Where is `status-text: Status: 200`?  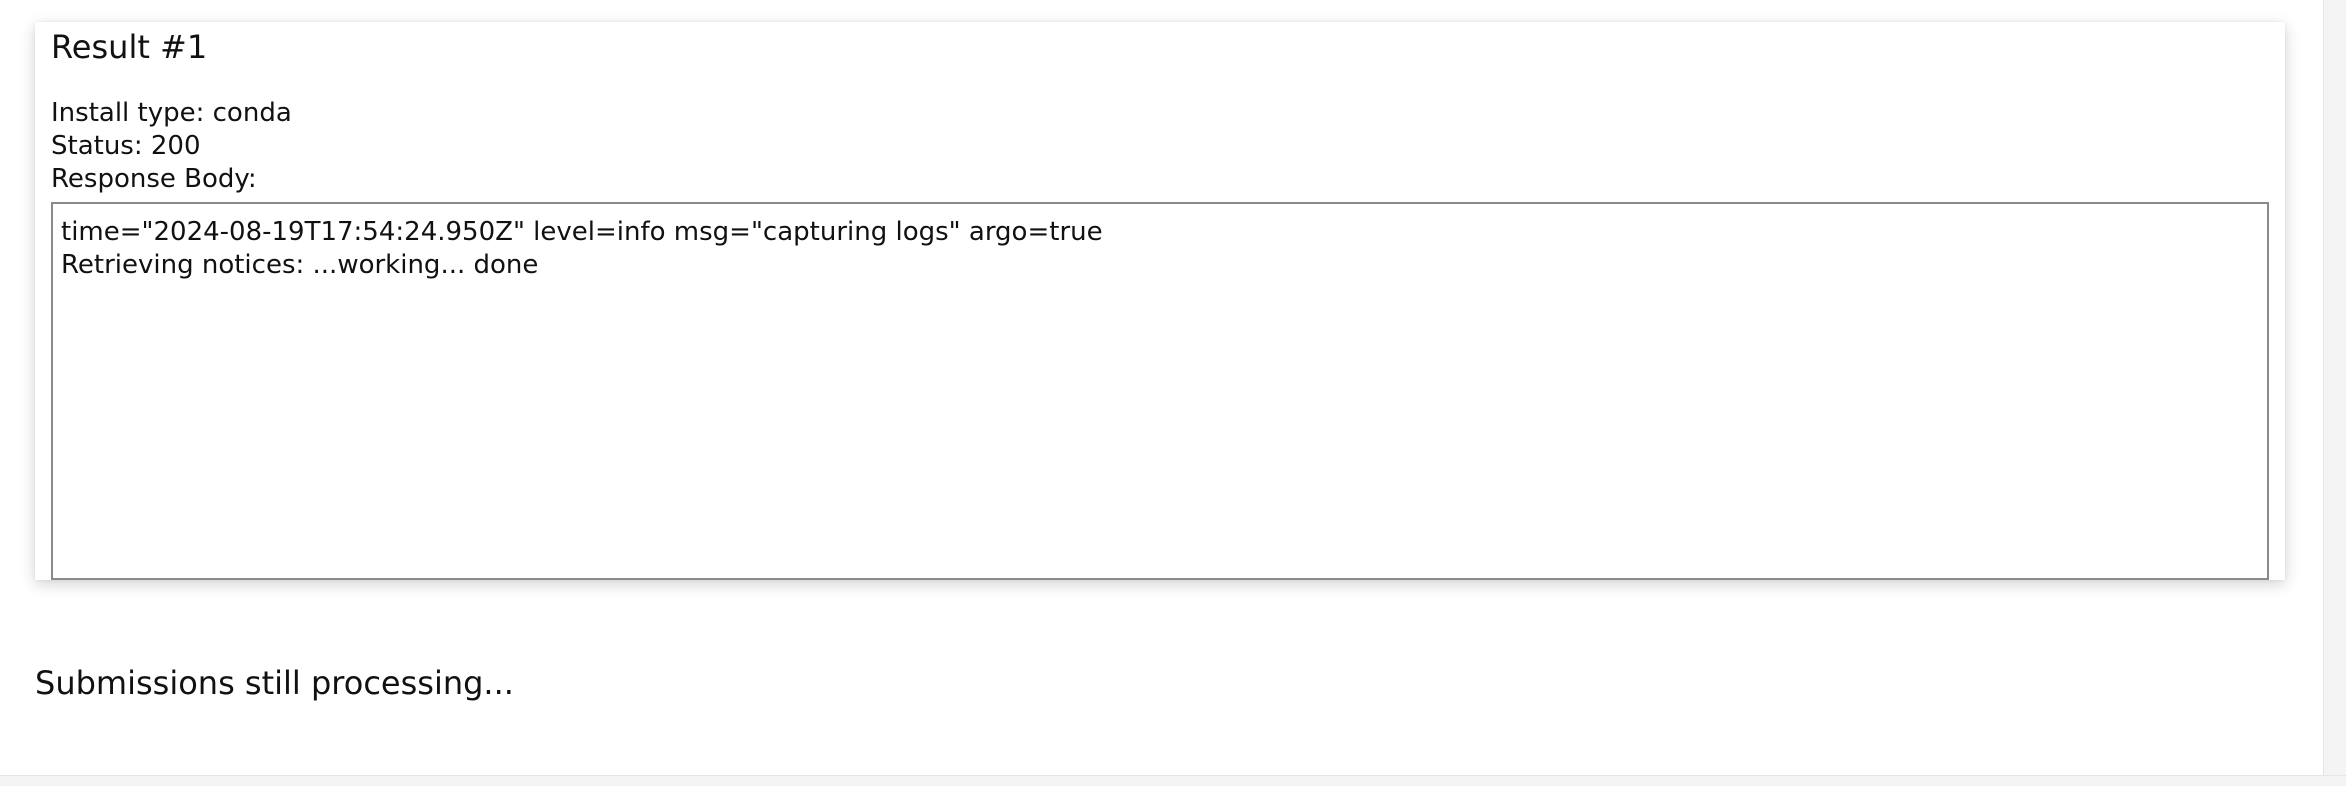 status-text: Status: 200 is located at coordinates (126, 146).